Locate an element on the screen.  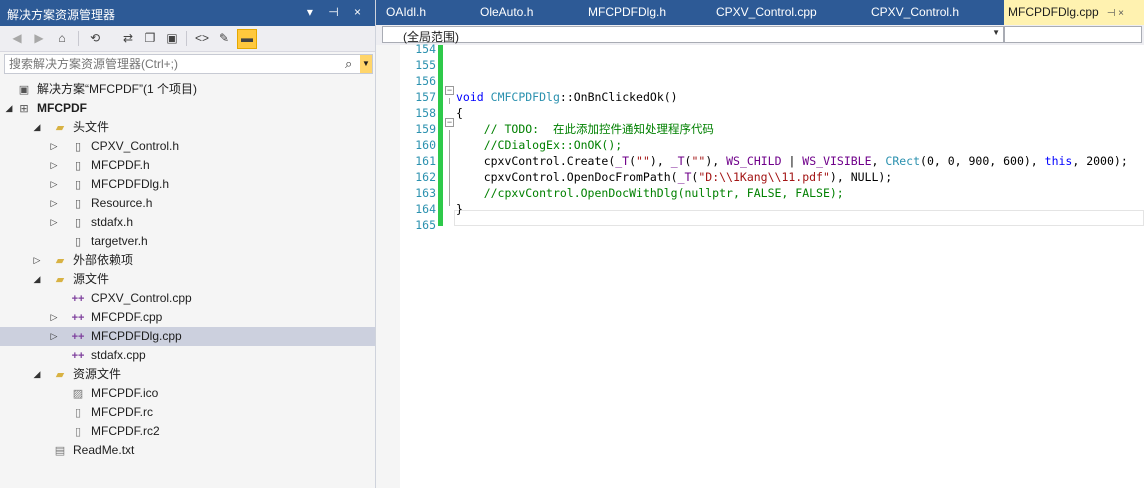
show-all-files-icon: ▣ is located at coordinates (172, 38).